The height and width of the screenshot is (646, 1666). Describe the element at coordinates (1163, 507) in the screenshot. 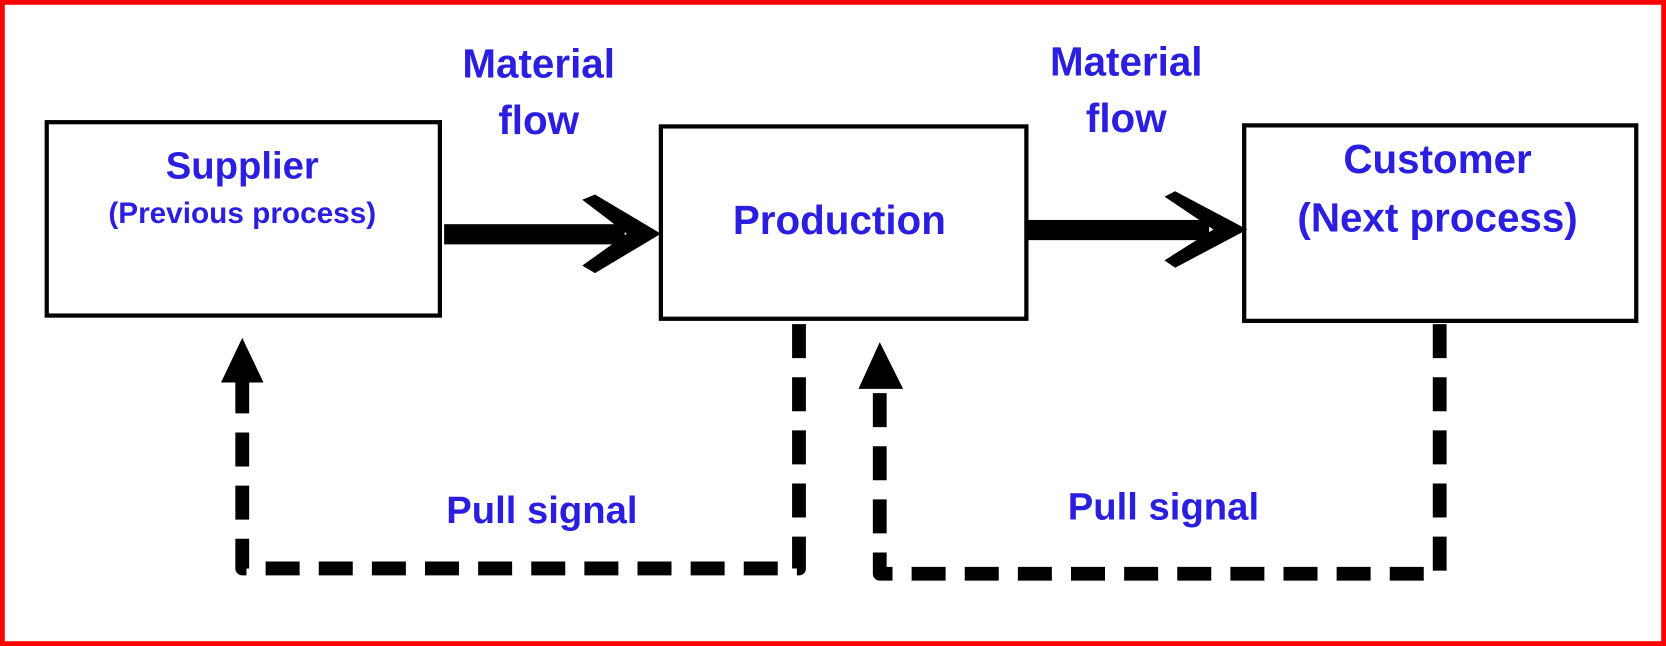

I see `pull-signal-2-label: Pull signal` at that location.